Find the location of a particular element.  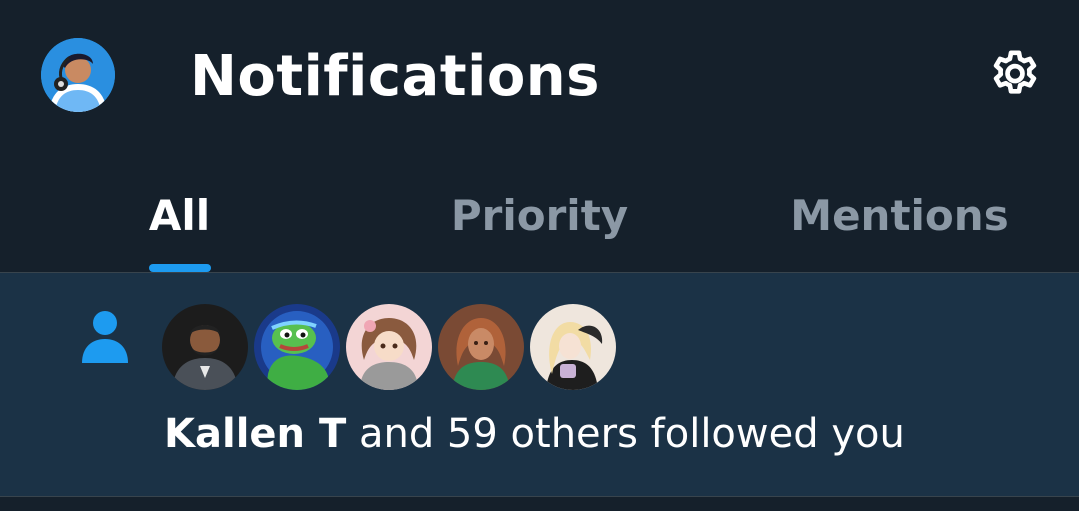

person-icon is located at coordinates (105, 337).